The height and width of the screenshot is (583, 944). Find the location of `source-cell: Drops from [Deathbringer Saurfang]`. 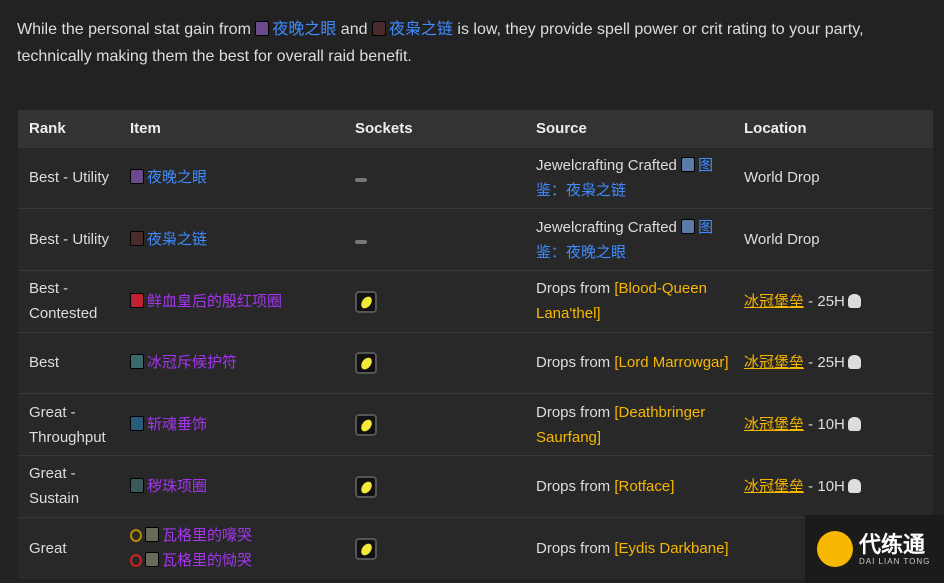

source-cell: Drops from [Deathbringer Saurfang] is located at coordinates (629, 424).